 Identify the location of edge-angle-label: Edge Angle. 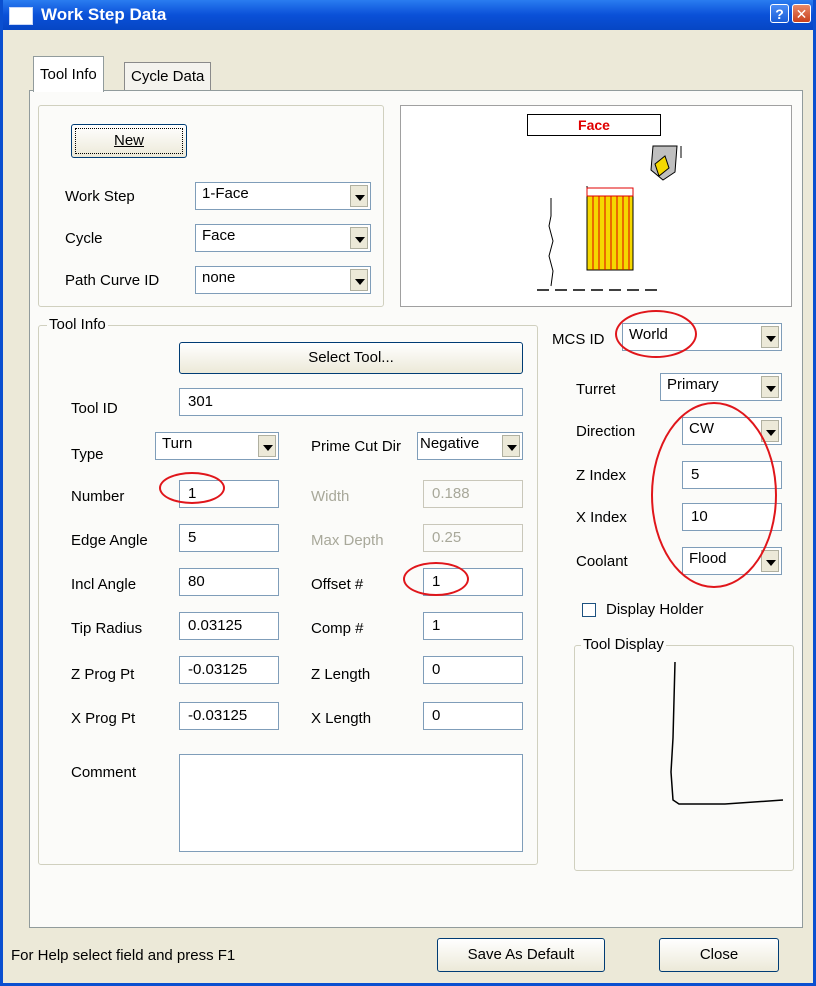
(109, 540).